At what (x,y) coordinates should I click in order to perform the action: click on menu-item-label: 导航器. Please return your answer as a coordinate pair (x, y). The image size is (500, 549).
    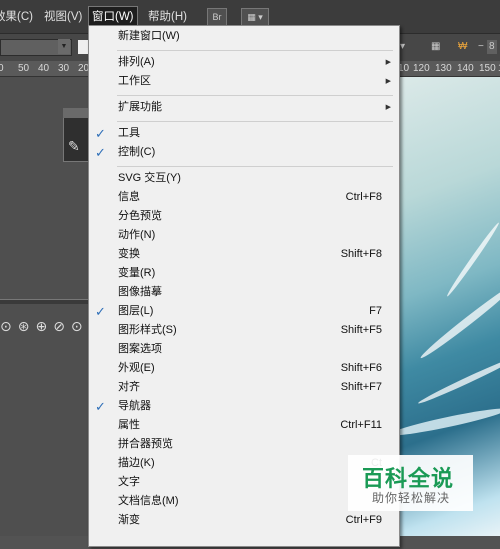
    Looking at the image, I should click on (134, 406).